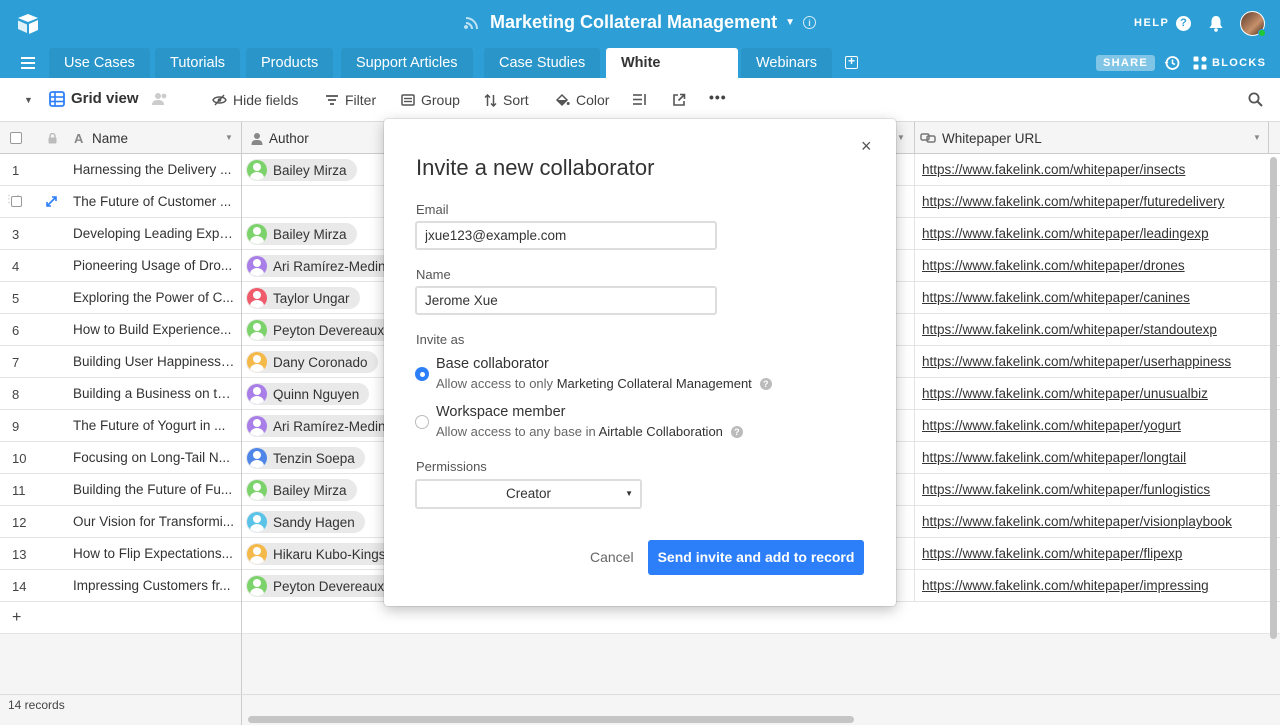  I want to click on airtable-logo-icon, so click(28, 24).